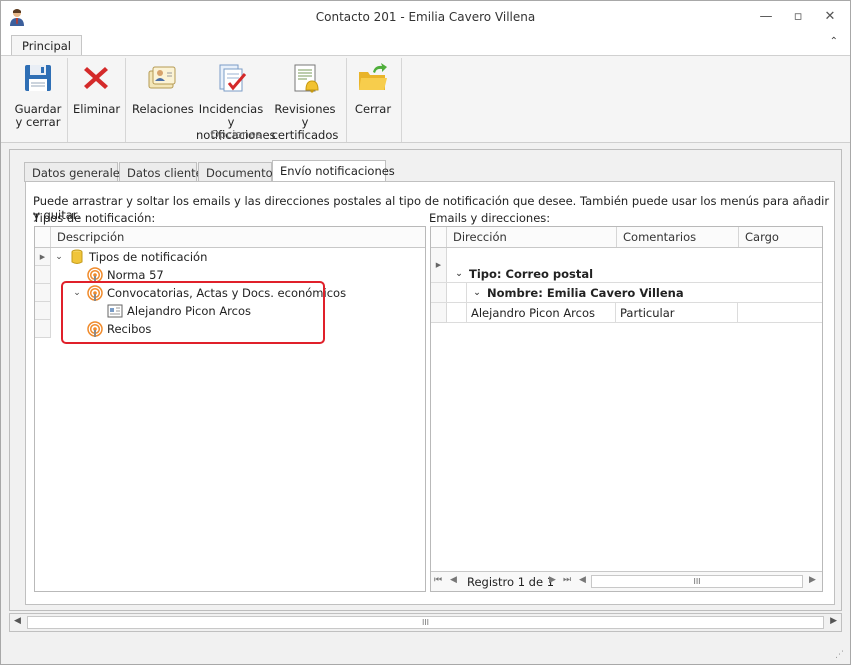 This screenshot has height=665, width=851. I want to click on tree-node-label: Tipos de notificación, so click(148, 257).